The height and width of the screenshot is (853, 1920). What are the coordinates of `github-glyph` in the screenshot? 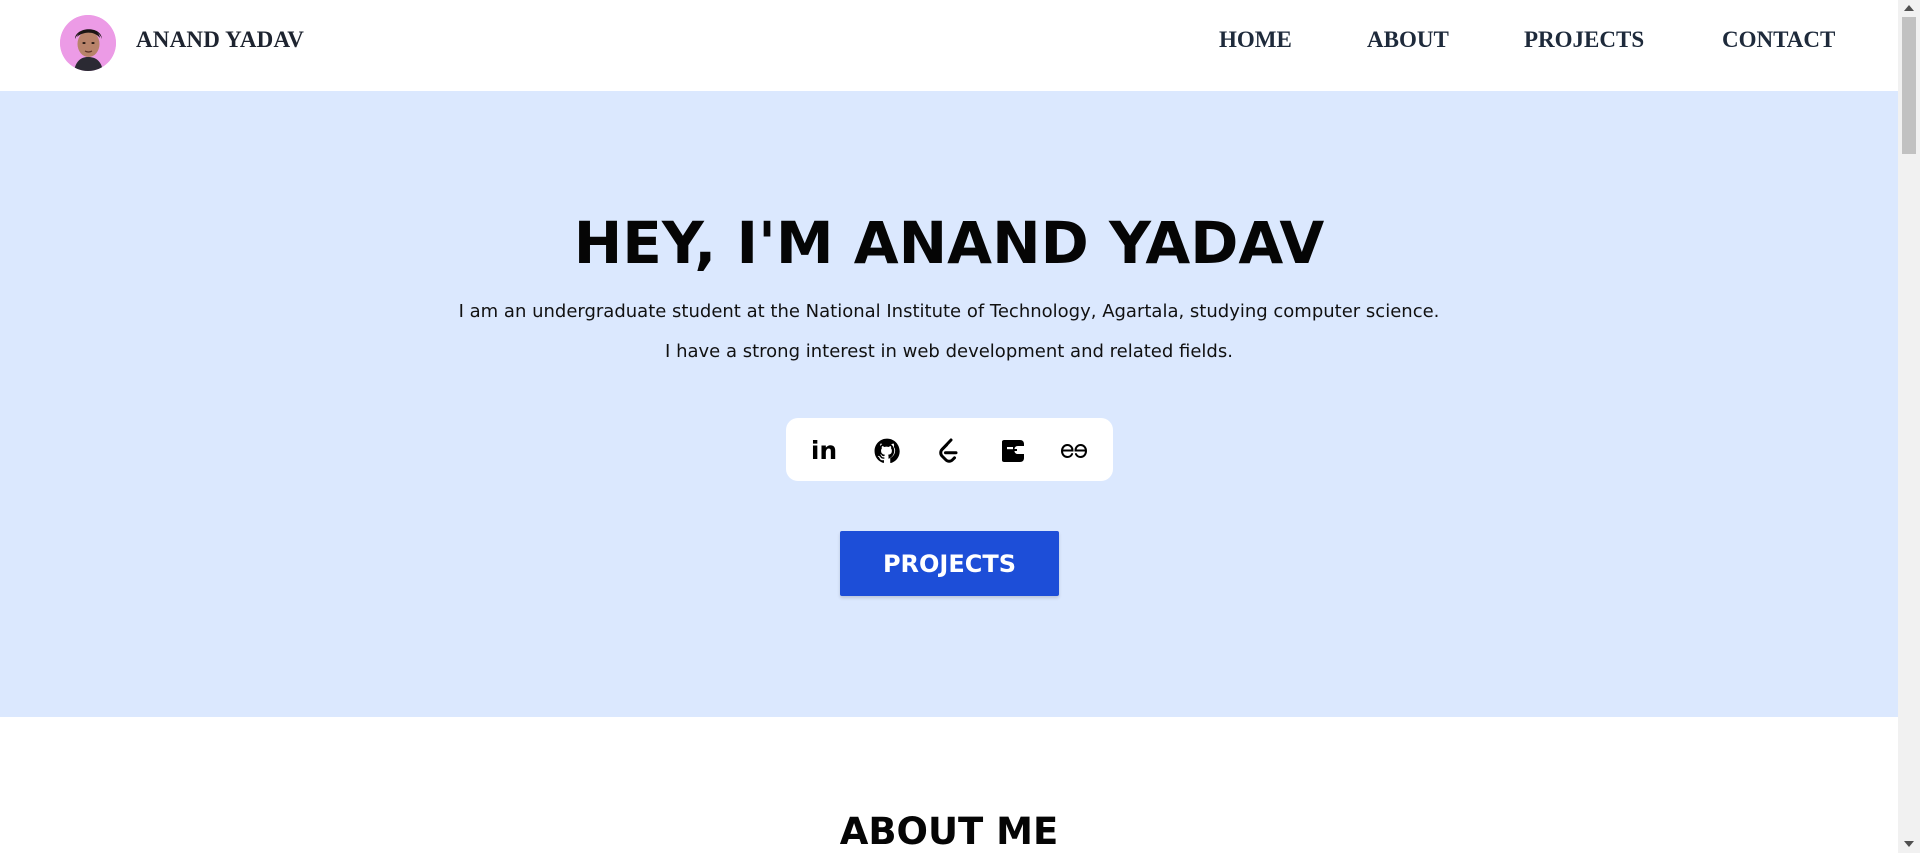 It's located at (887, 451).